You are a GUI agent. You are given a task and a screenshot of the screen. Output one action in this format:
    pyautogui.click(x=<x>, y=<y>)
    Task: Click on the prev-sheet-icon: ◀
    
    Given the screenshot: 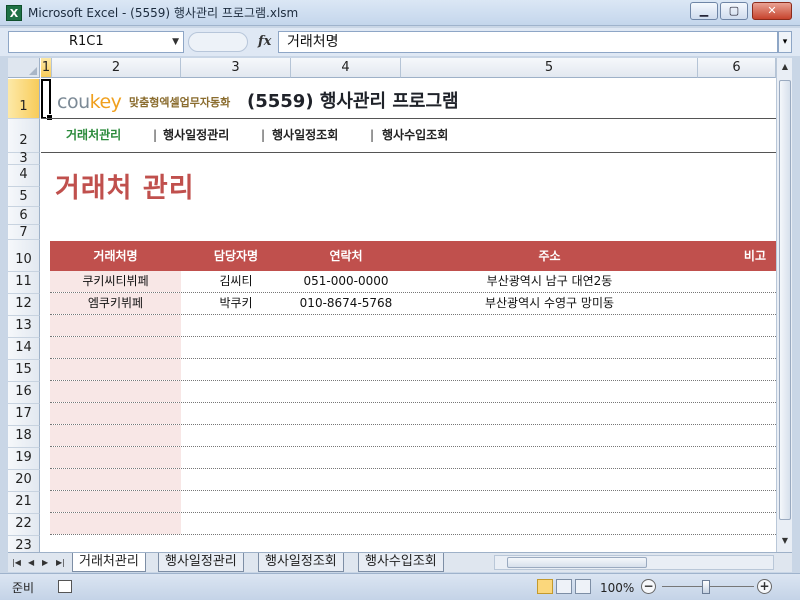 What is the action you would take?
    pyautogui.click(x=31, y=563)
    